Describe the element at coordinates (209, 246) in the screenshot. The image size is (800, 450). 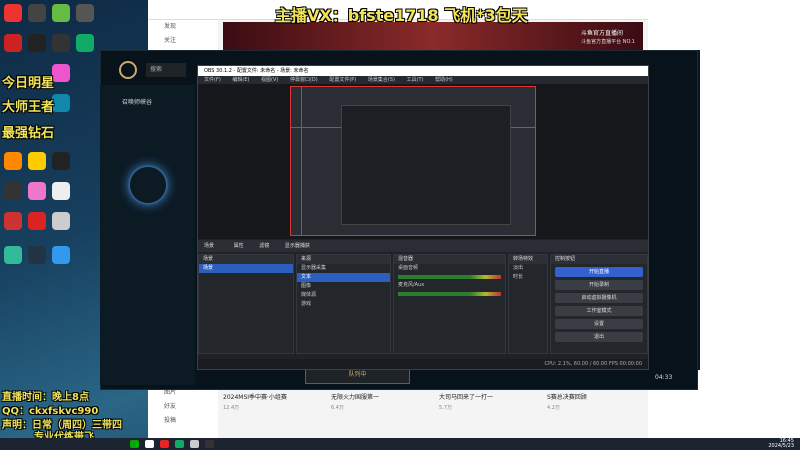
I see `scene-label: 场景` at that location.